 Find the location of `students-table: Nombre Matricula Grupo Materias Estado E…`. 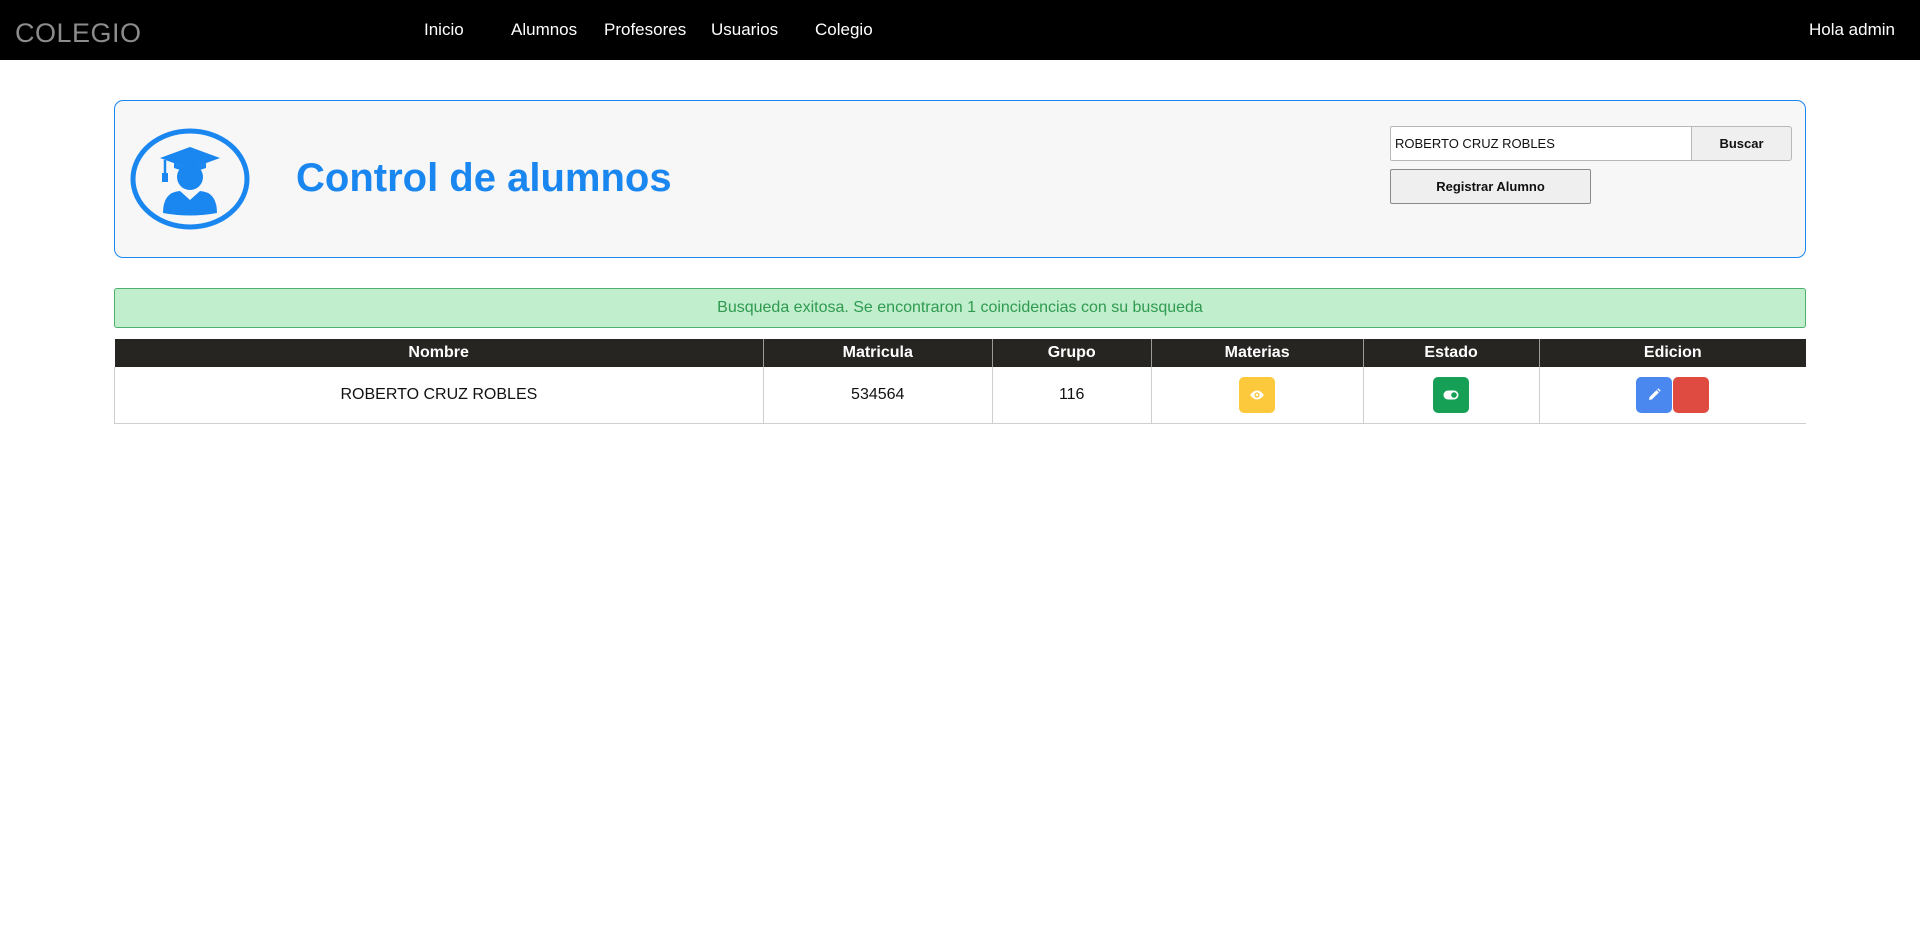

students-table: Nombre Matricula Grupo Materias Estado E… is located at coordinates (960, 381).